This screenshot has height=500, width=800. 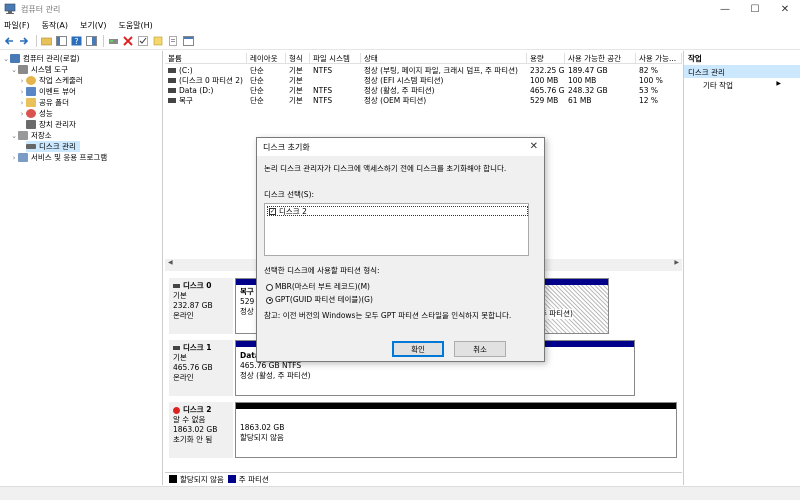 I want to click on tree-item-storage: ⌄ 저장소, so click(x=31, y=135).